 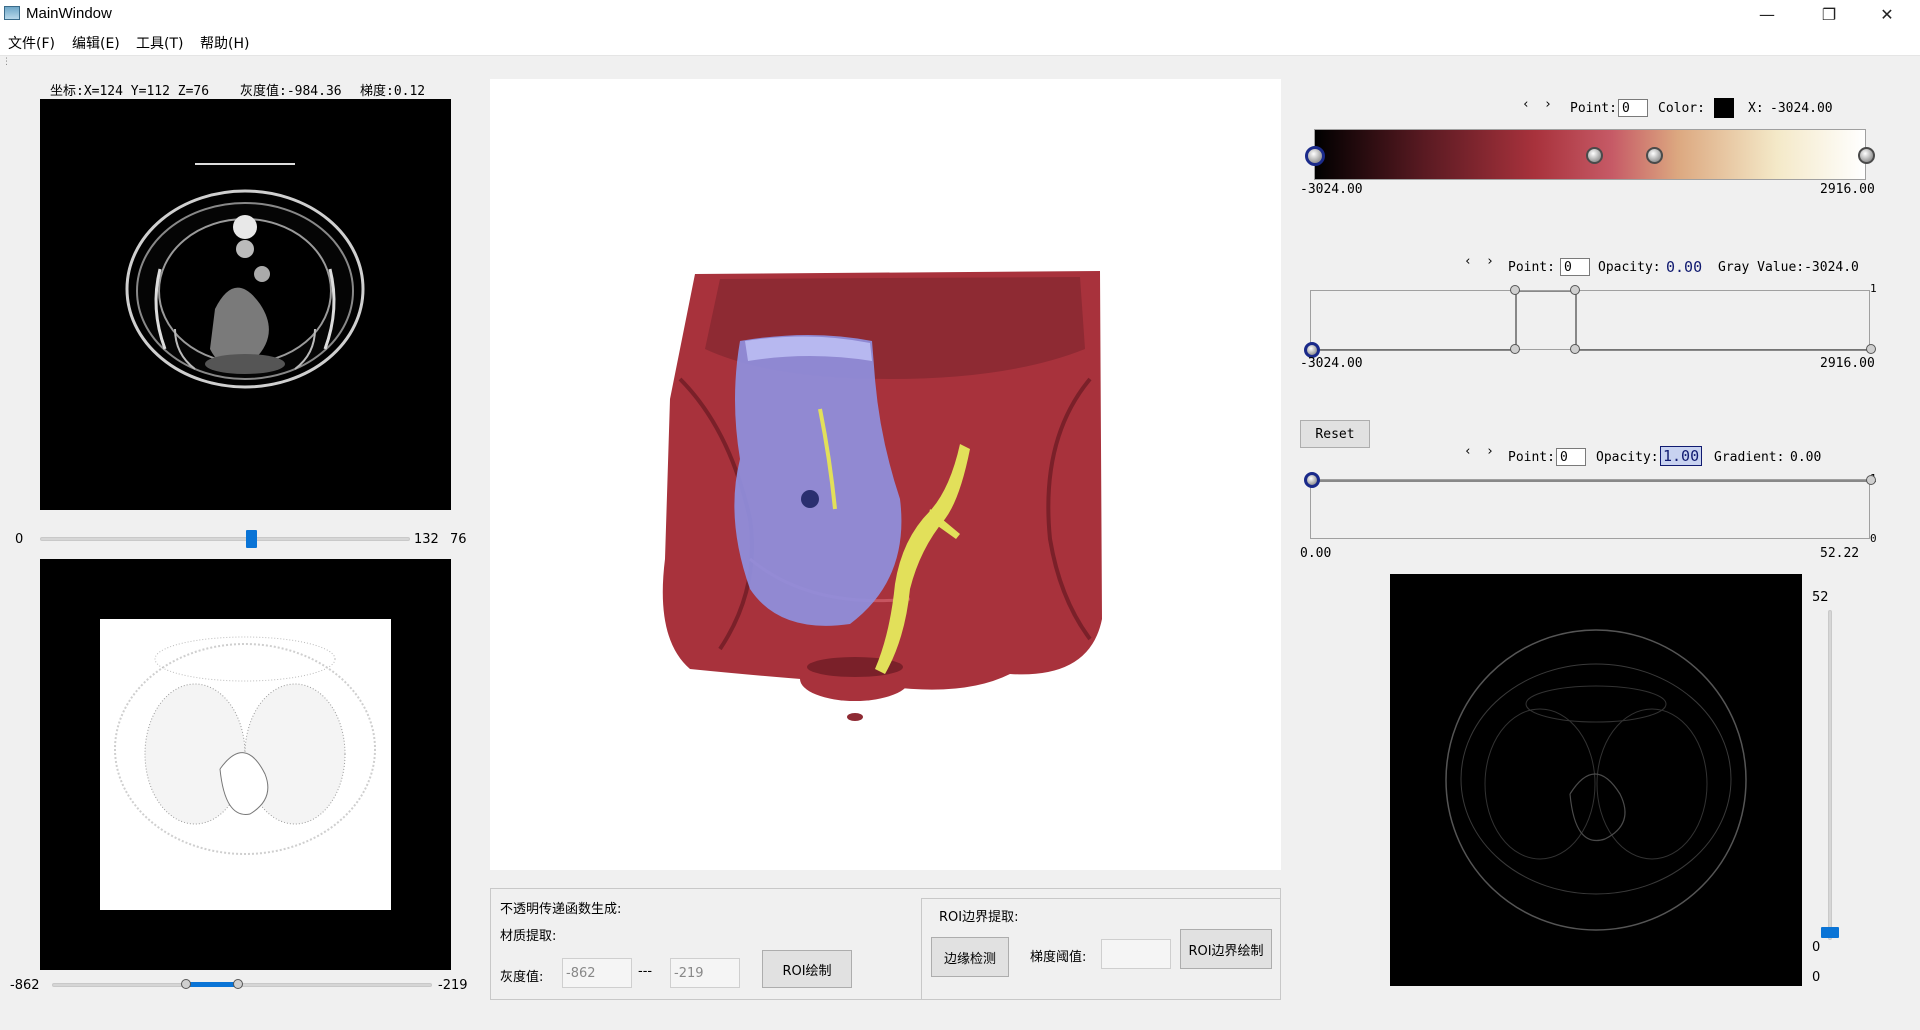 I want to click on vertical-slider-handle, so click(x=1830, y=932).